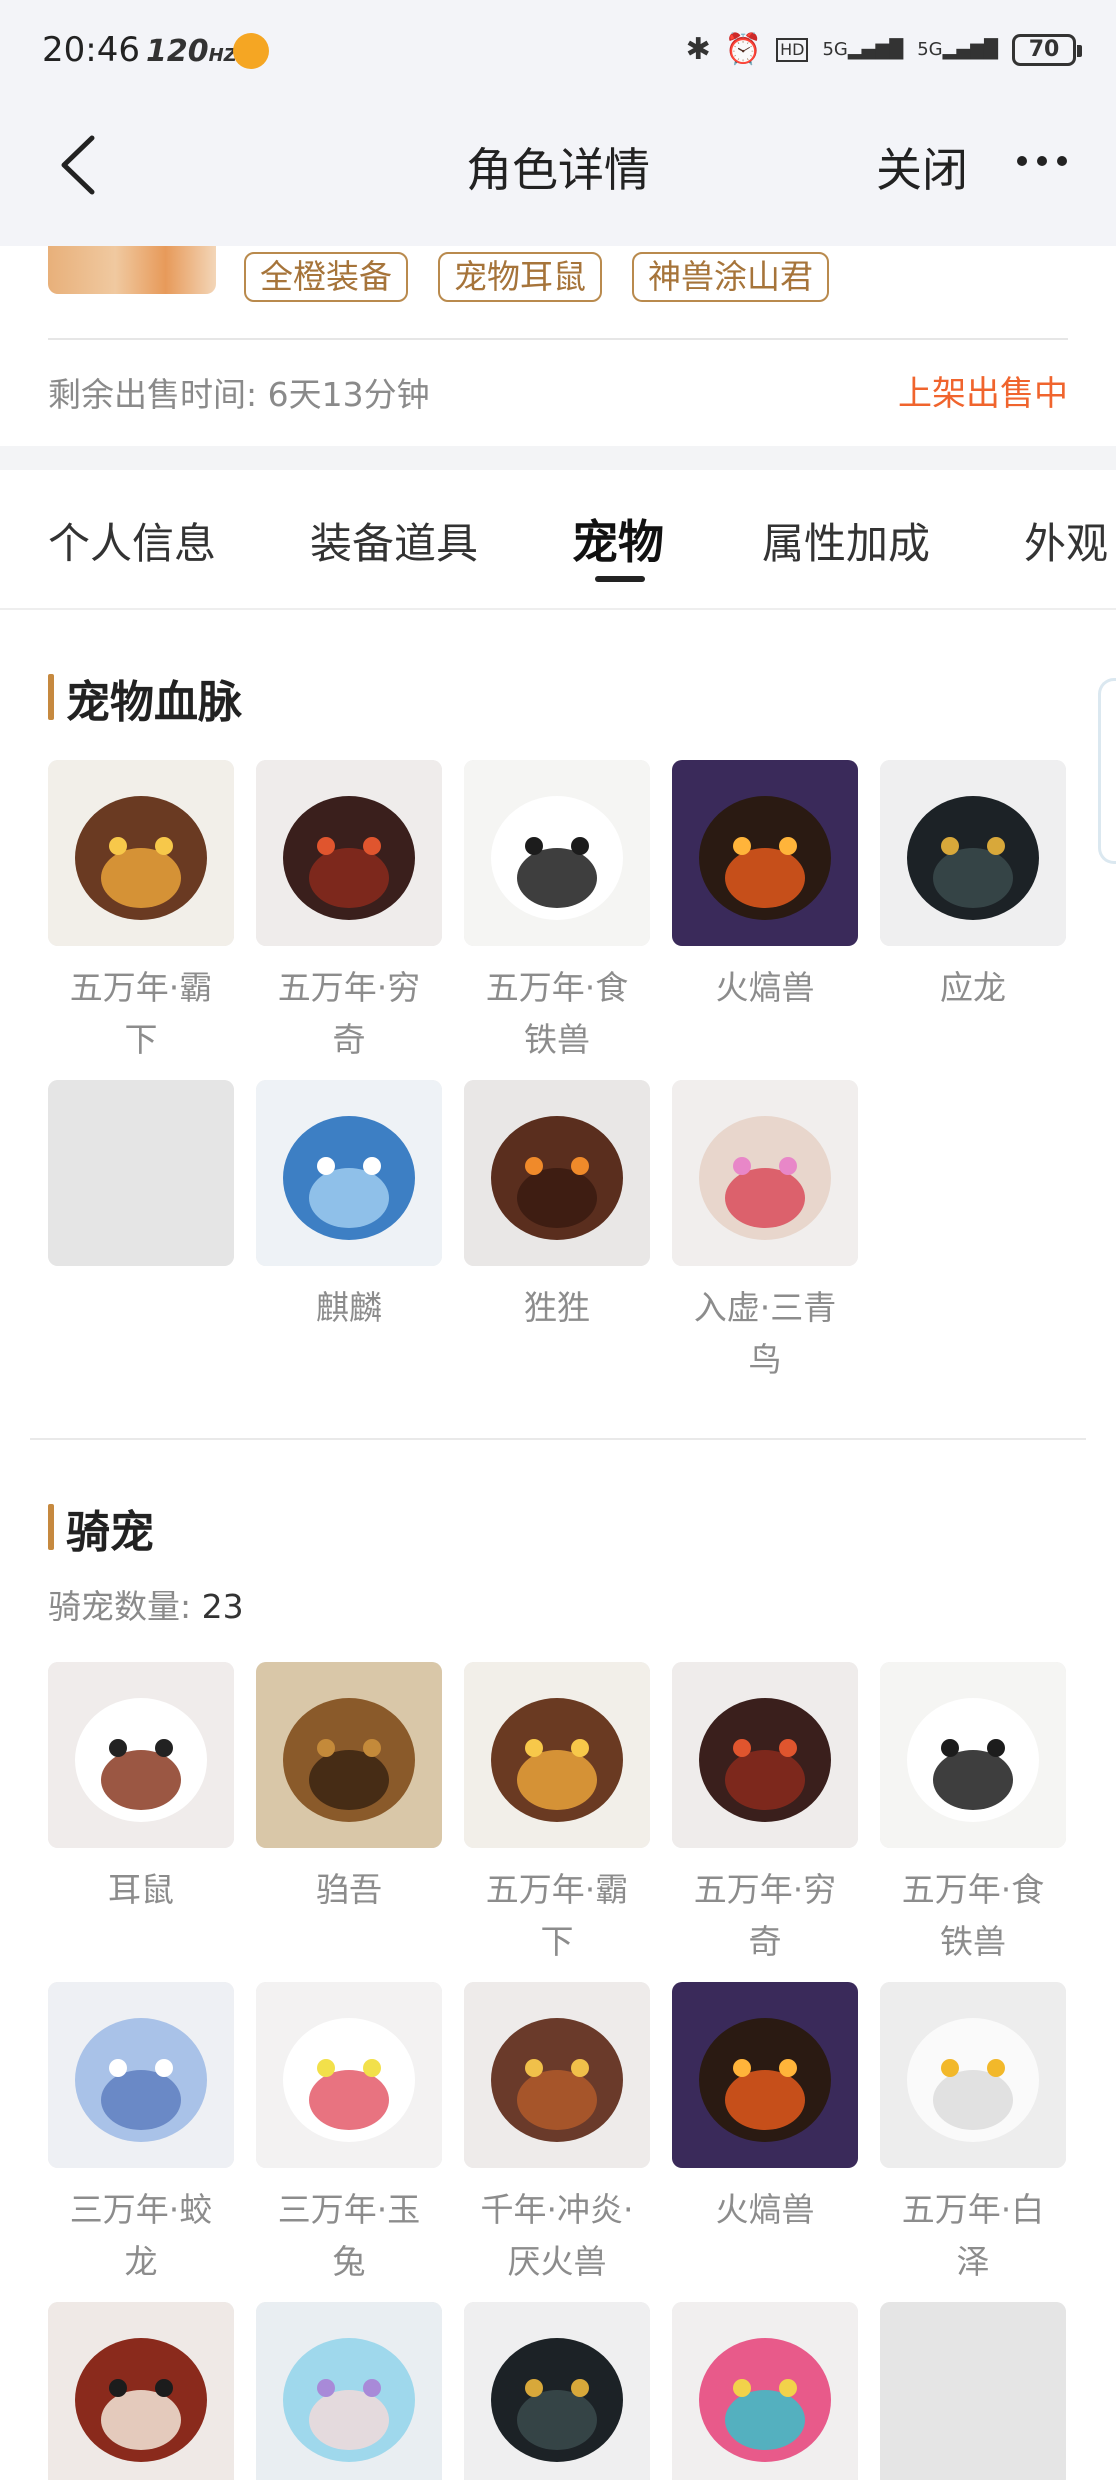 The image size is (1116, 2480). Describe the element at coordinates (1042, 161) in the screenshot. I see `more-options-icon` at that location.